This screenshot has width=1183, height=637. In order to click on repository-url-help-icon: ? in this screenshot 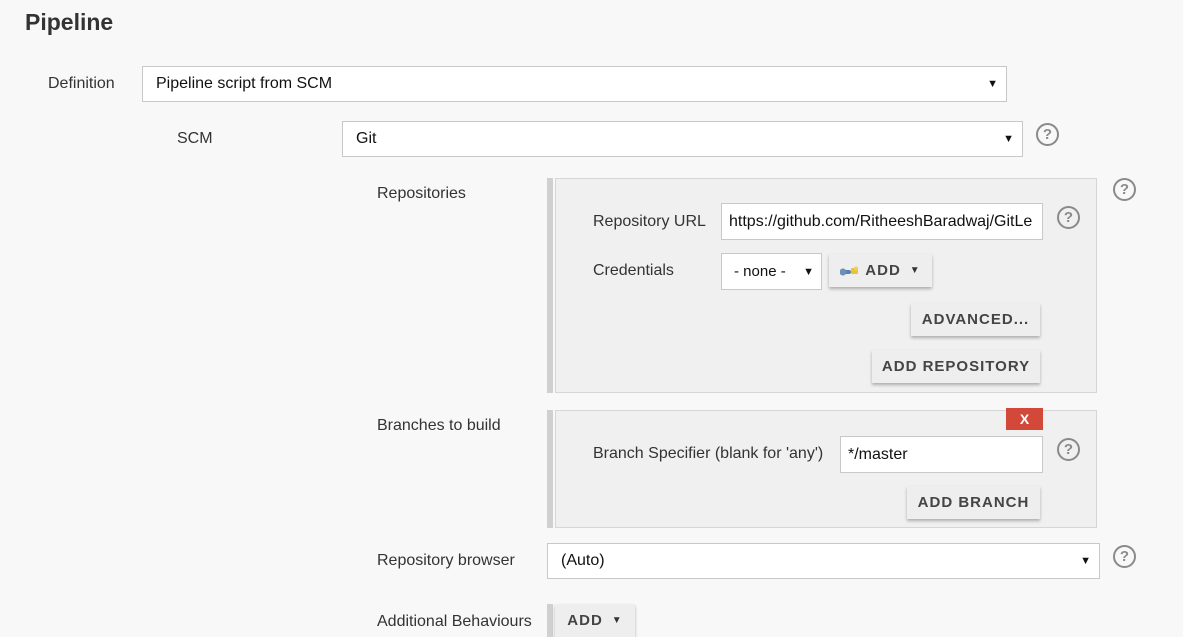, I will do `click(1068, 217)`.